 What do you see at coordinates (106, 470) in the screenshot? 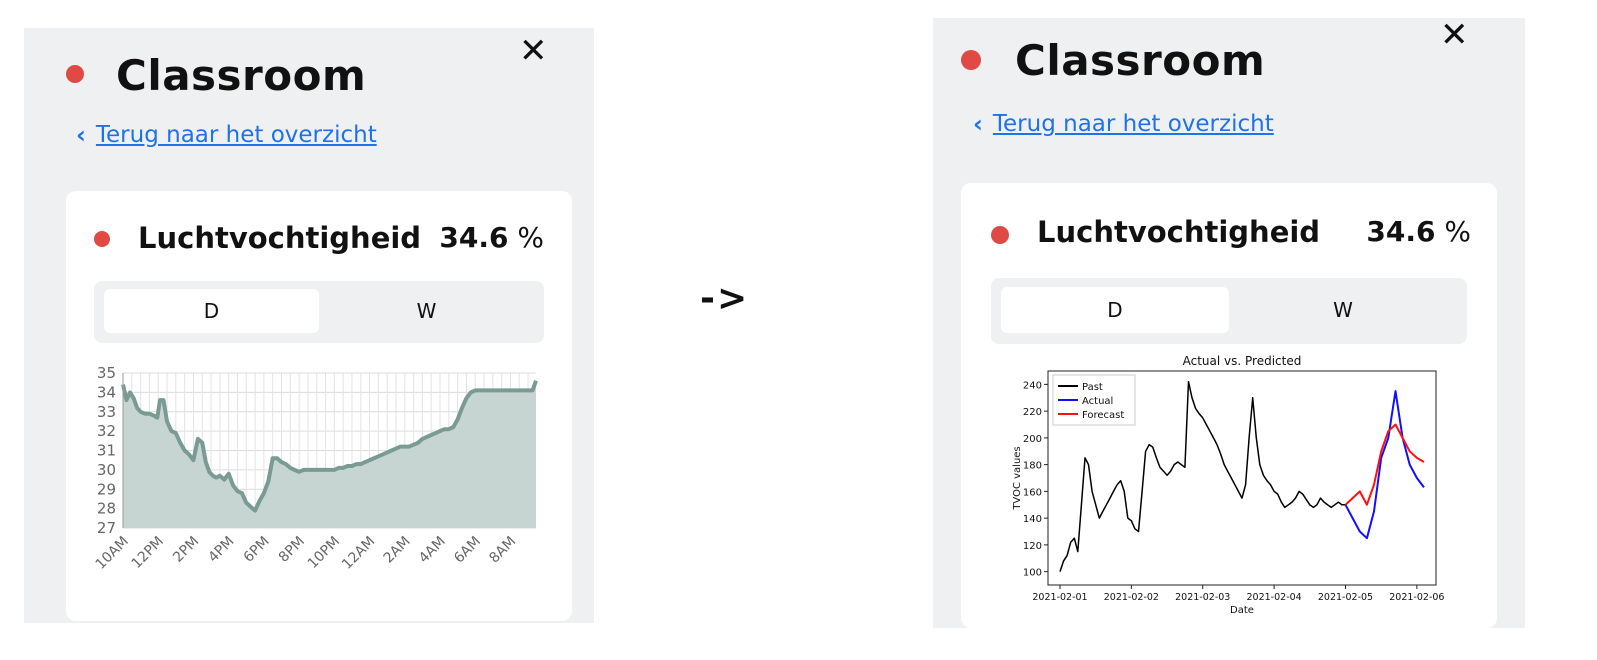
I see `y-tick-label: 30` at bounding box center [106, 470].